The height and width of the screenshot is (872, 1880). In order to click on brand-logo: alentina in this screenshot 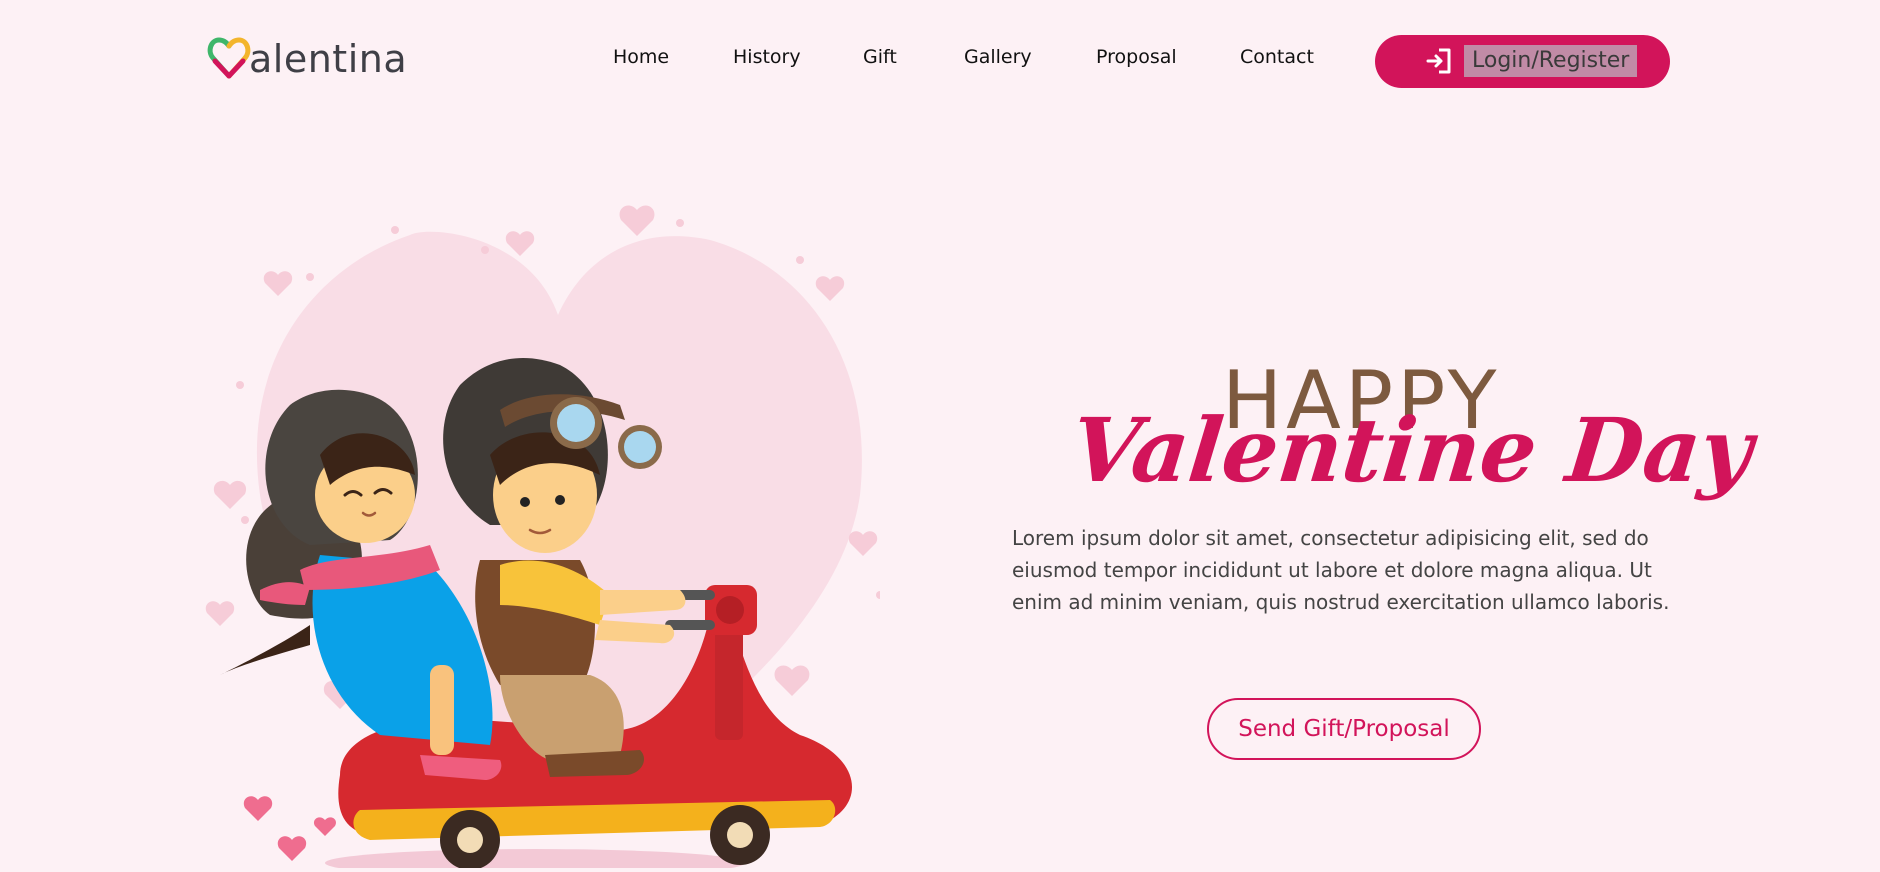, I will do `click(306, 58)`.